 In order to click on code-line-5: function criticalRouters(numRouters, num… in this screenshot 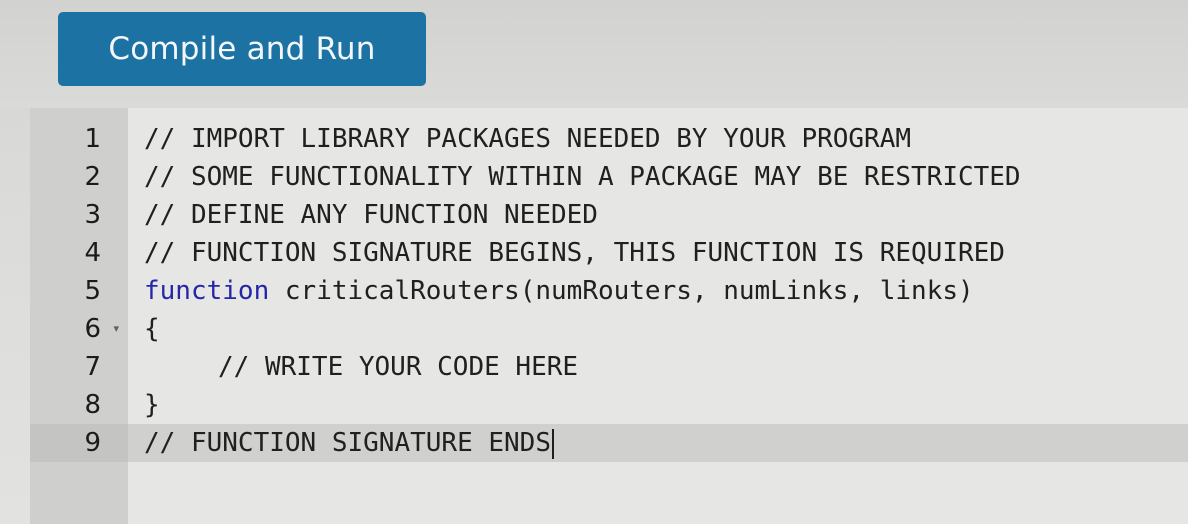, I will do `click(658, 291)`.